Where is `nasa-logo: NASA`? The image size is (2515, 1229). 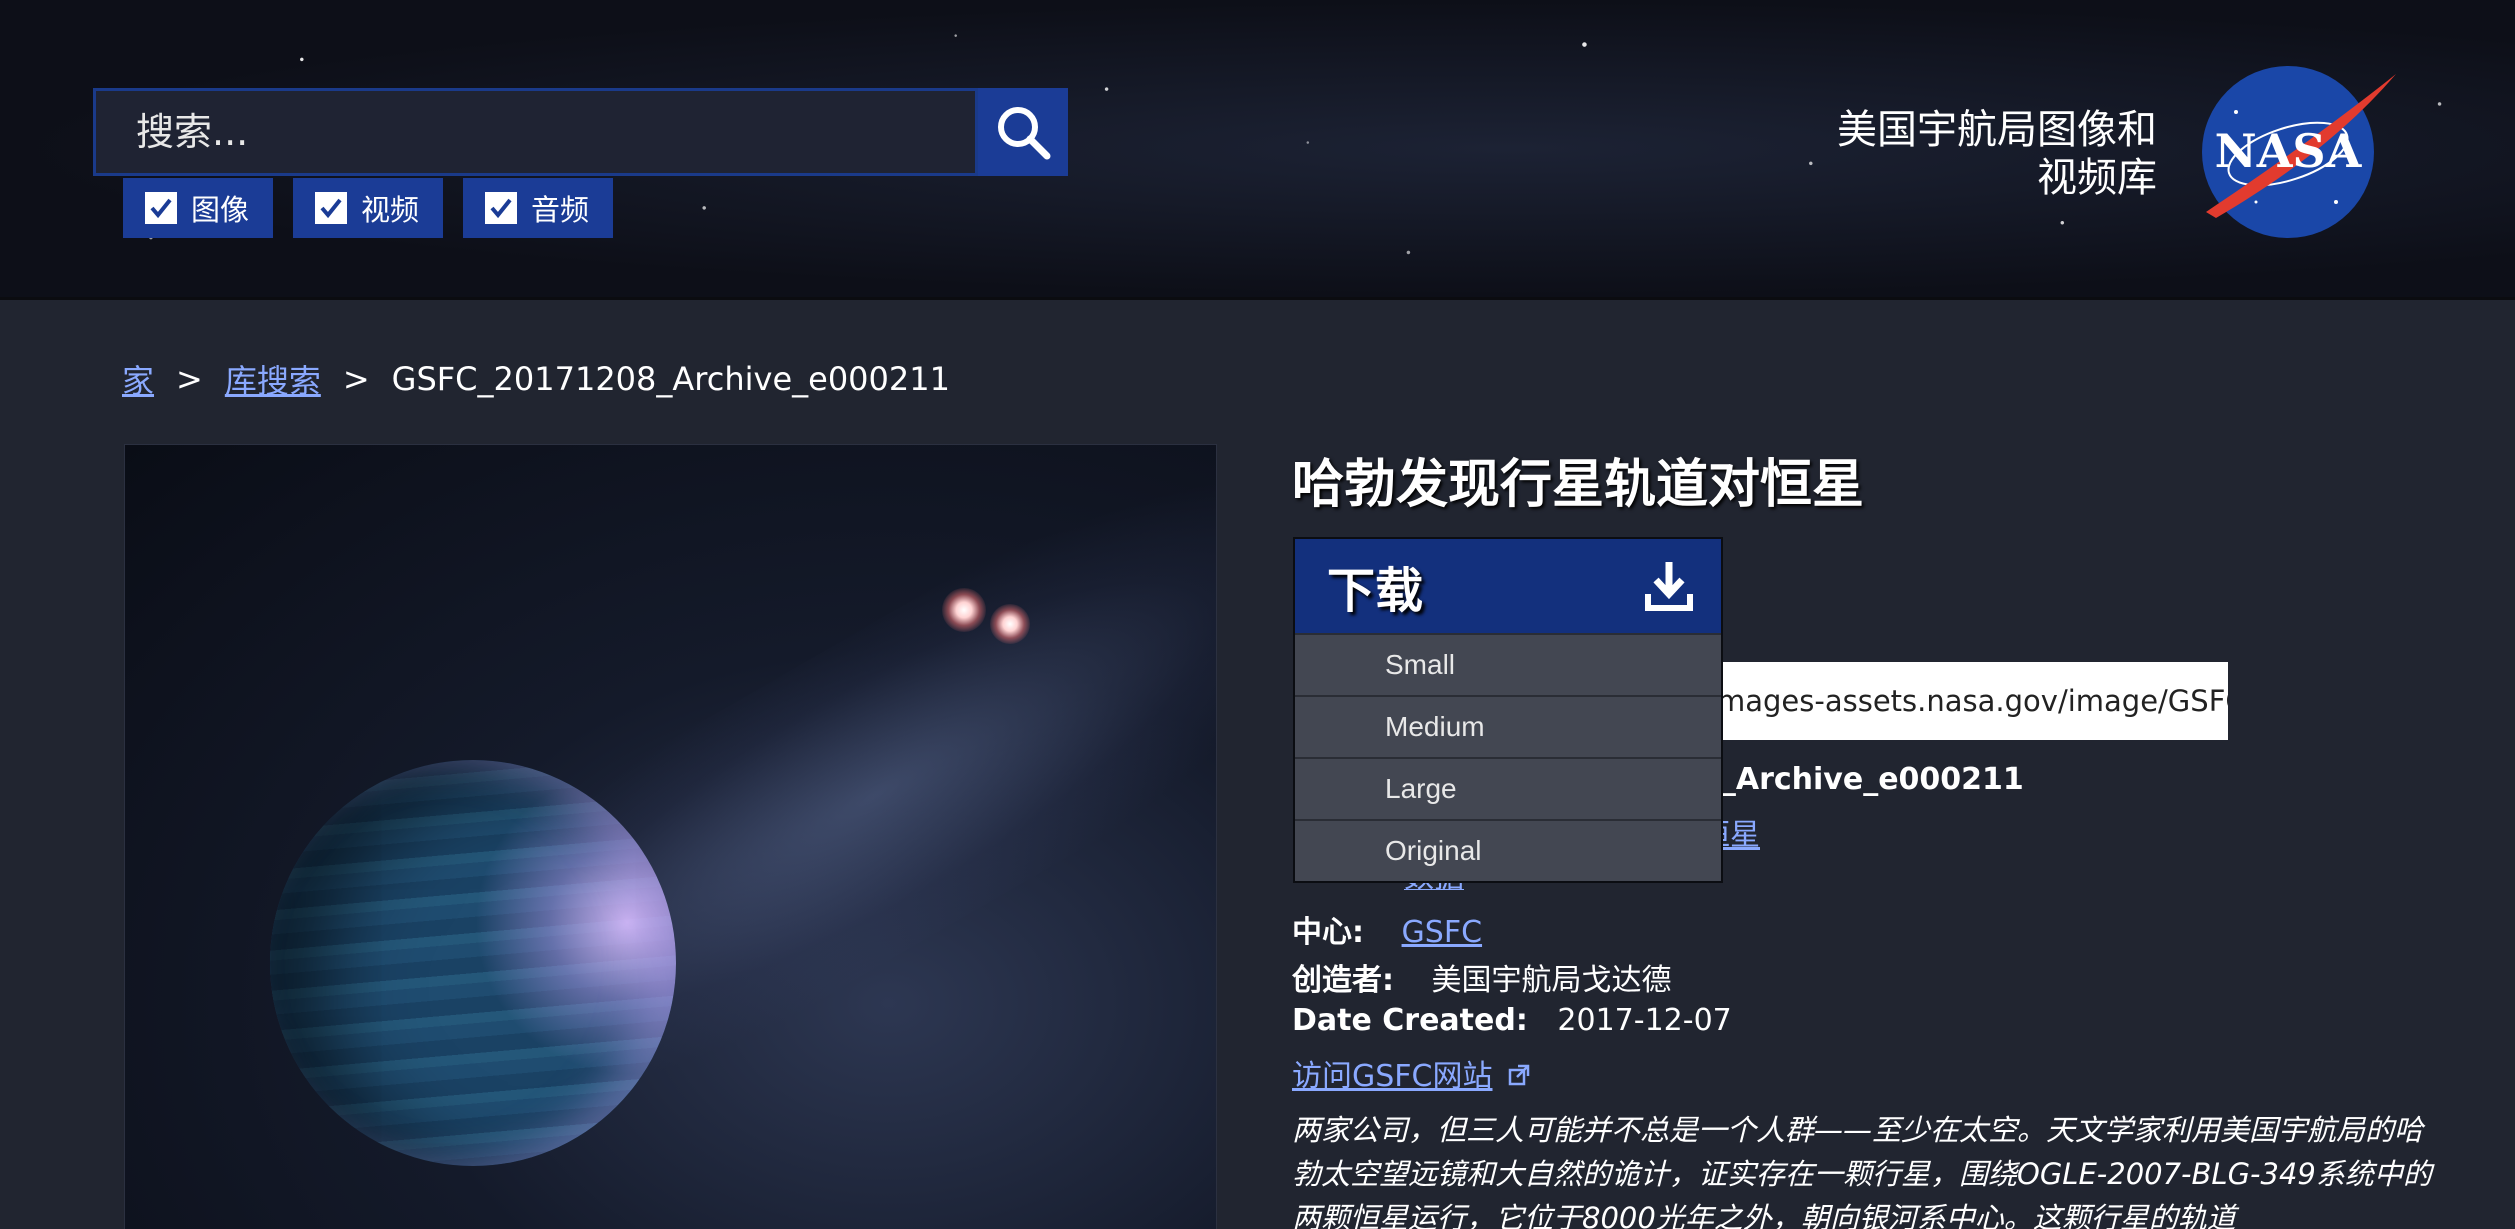 nasa-logo: NASA is located at coordinates (2299, 150).